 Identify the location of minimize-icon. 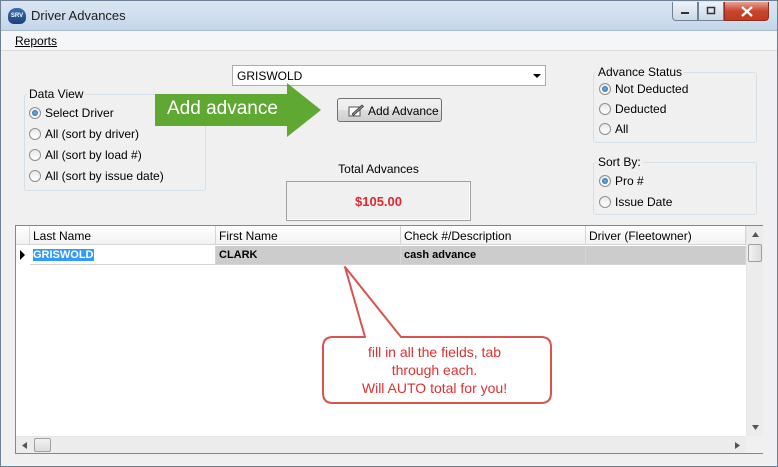
(685, 13).